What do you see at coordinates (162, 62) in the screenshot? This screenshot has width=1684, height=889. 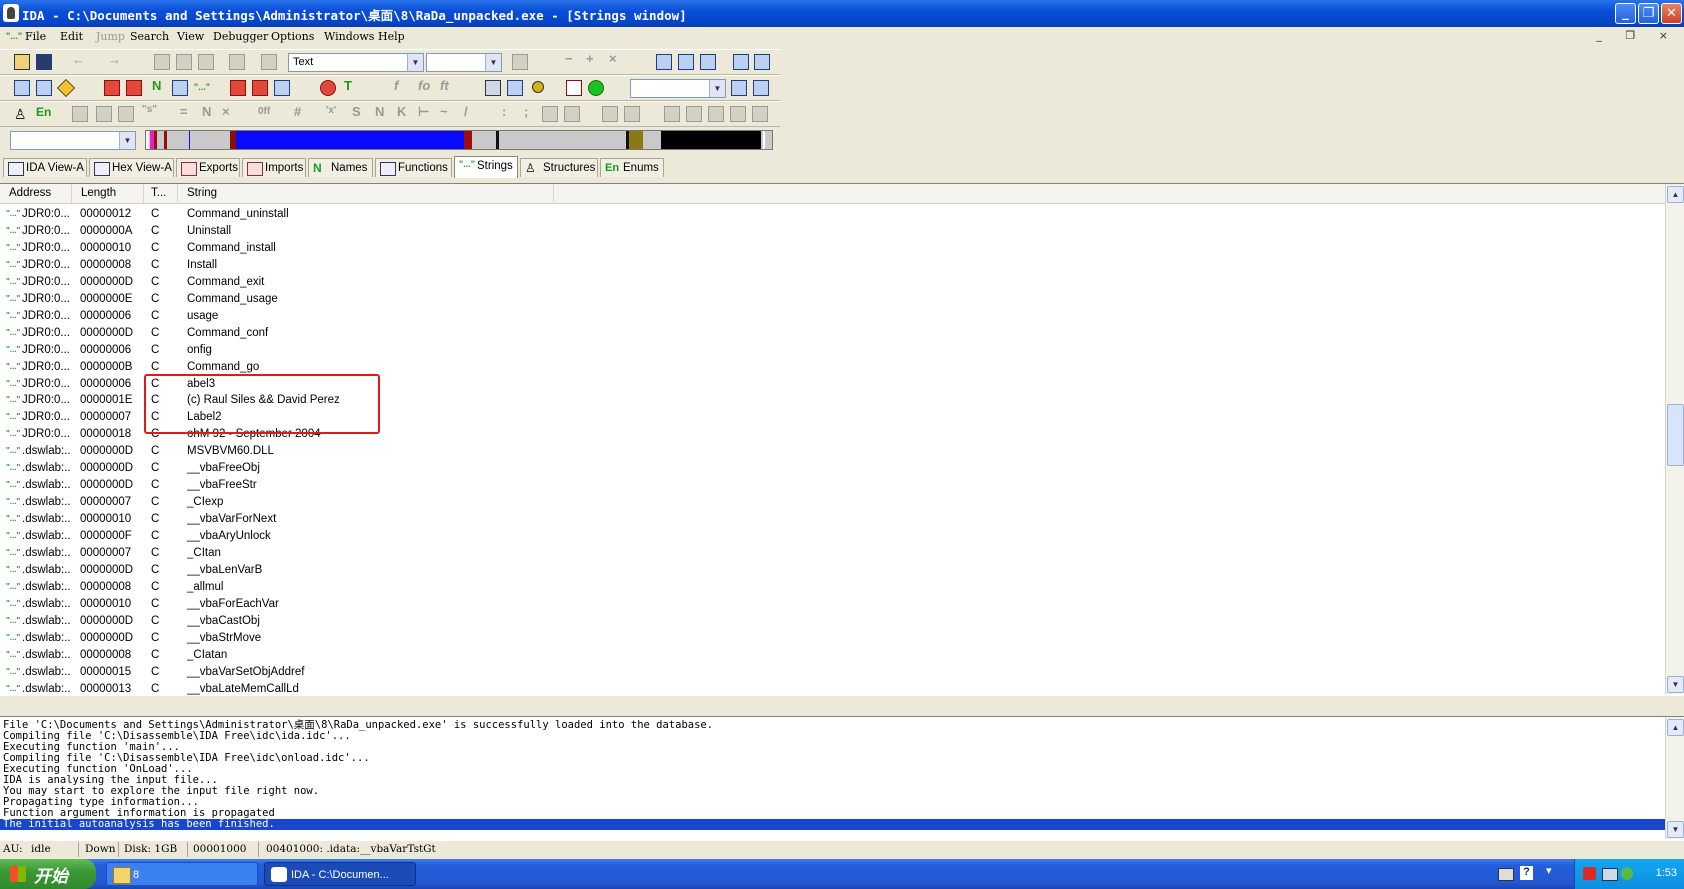 I see `binoculars-icon` at bounding box center [162, 62].